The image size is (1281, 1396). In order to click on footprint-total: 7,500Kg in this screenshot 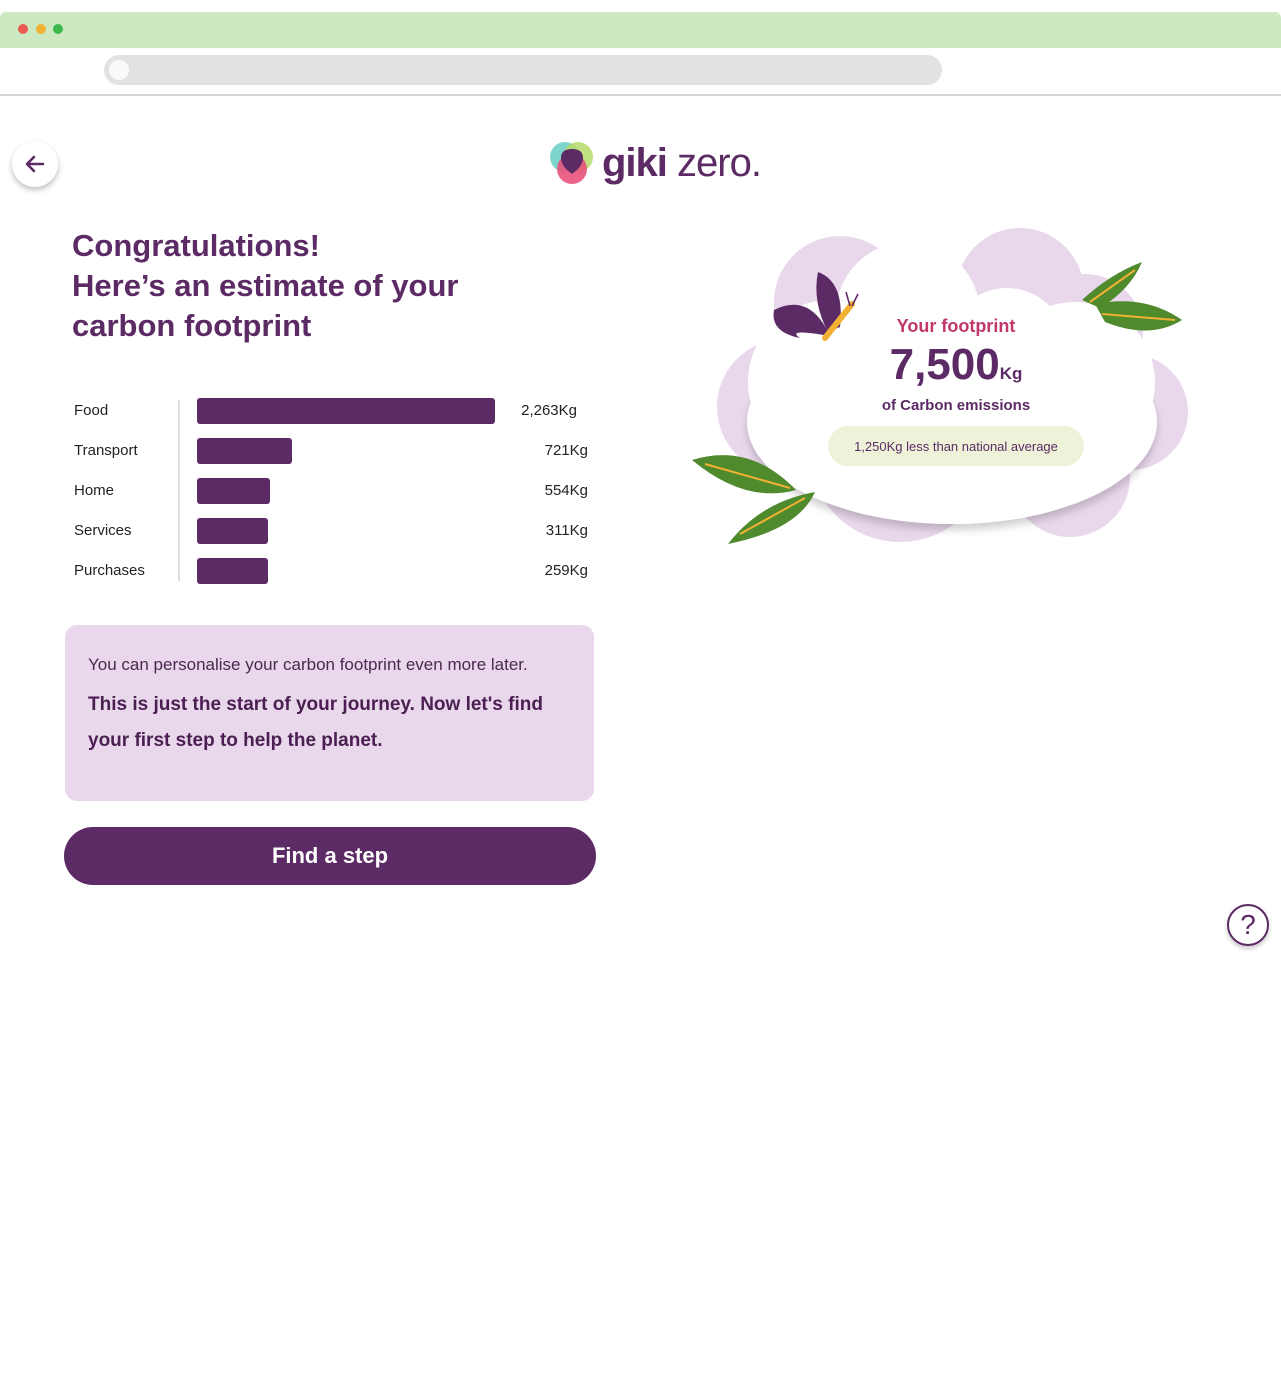, I will do `click(956, 365)`.